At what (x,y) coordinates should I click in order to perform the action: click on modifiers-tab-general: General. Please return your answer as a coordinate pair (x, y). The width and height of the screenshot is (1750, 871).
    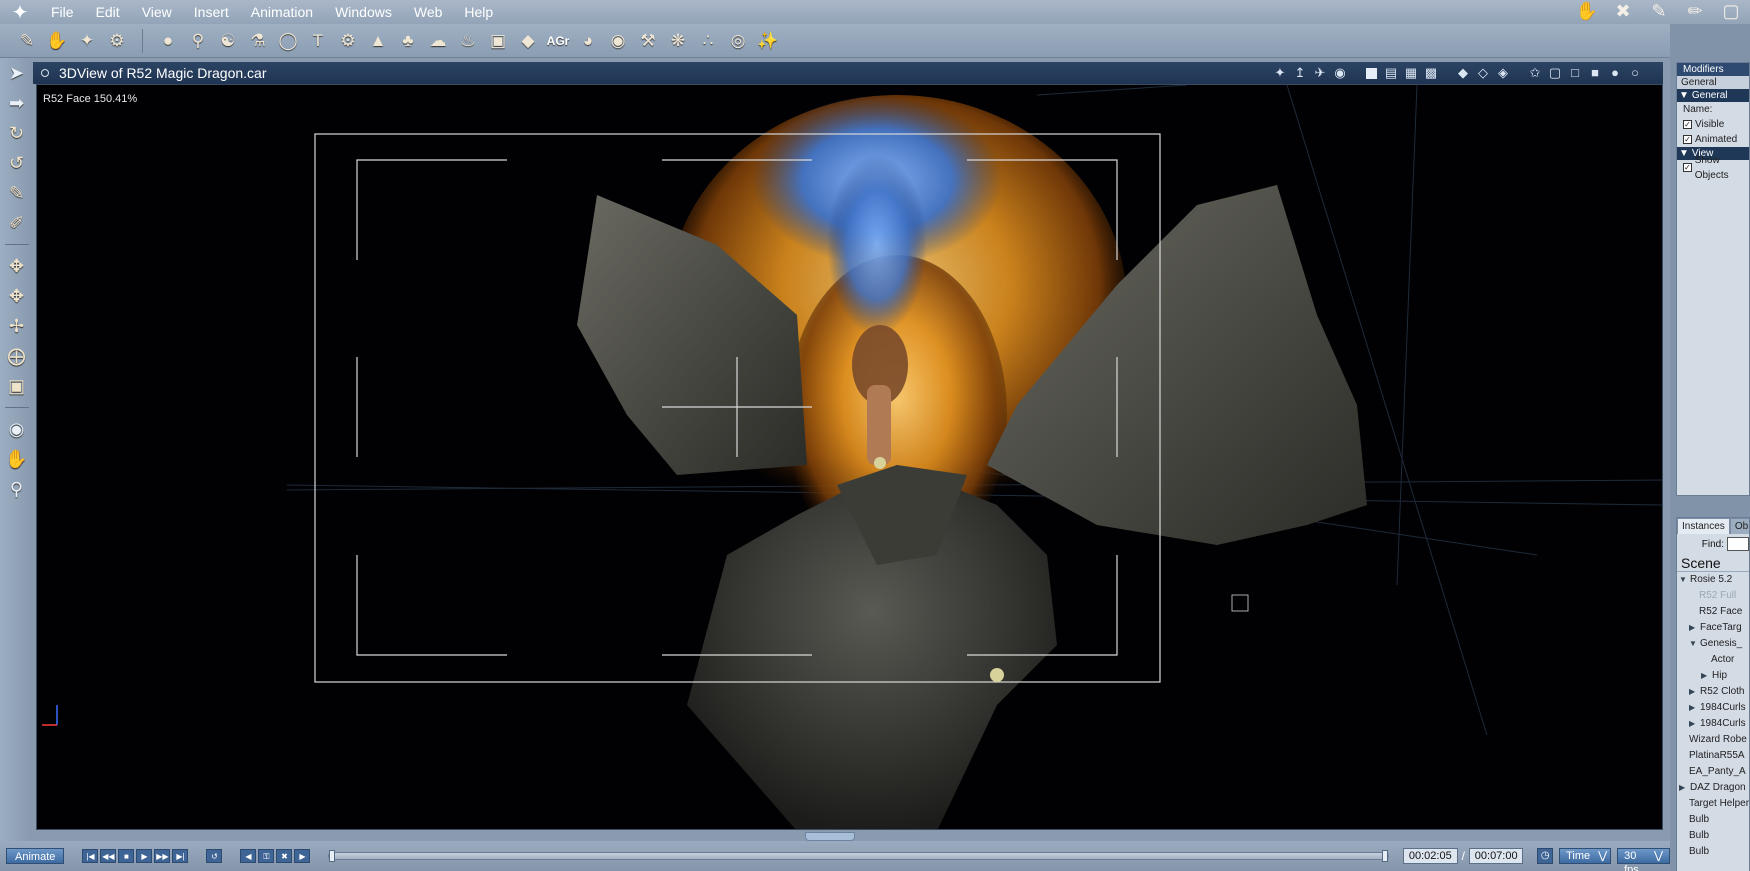
    Looking at the image, I should click on (1713, 82).